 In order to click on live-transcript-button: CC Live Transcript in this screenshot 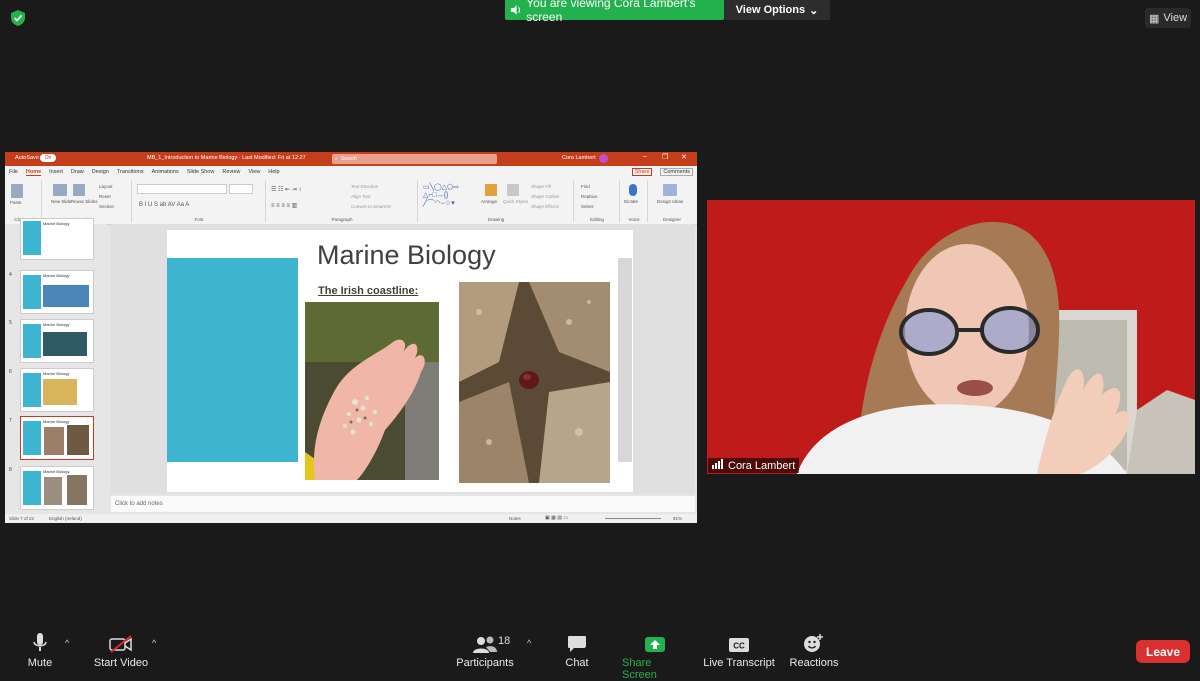, I will do `click(739, 651)`.